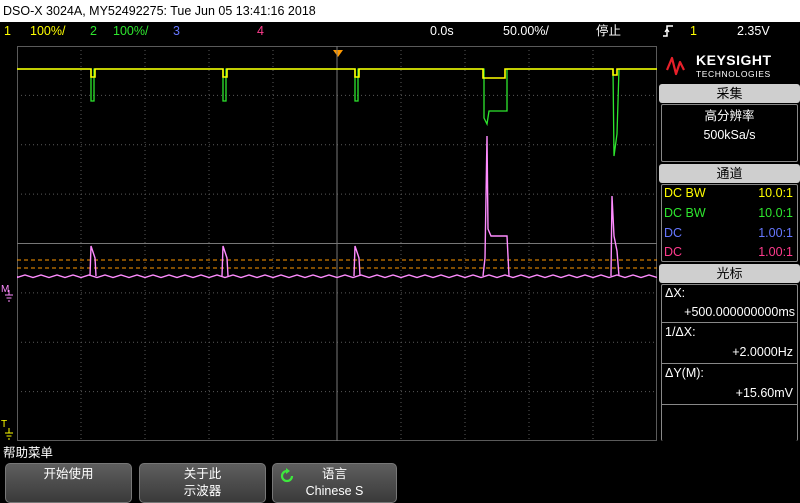 This screenshot has height=503, width=800. I want to click on ch1-coupling: DC BW, so click(685, 193).